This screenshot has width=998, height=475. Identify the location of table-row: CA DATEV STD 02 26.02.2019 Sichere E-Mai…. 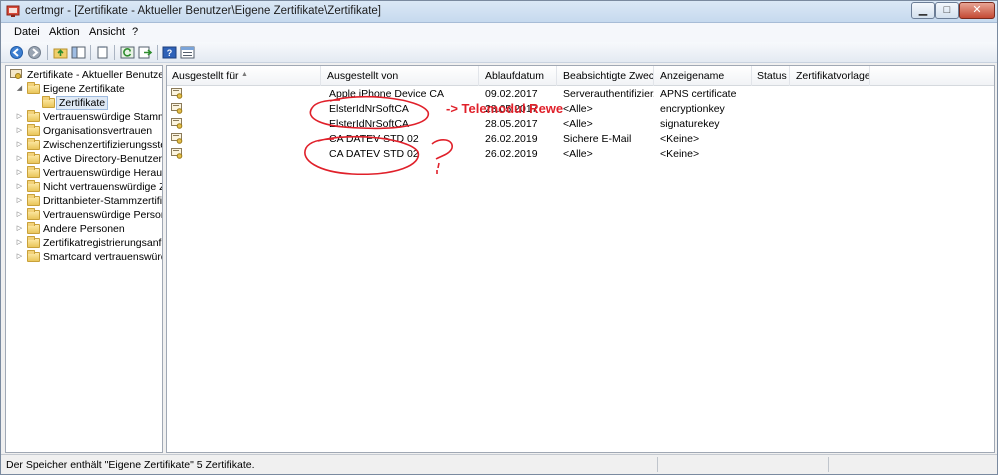
(580, 139).